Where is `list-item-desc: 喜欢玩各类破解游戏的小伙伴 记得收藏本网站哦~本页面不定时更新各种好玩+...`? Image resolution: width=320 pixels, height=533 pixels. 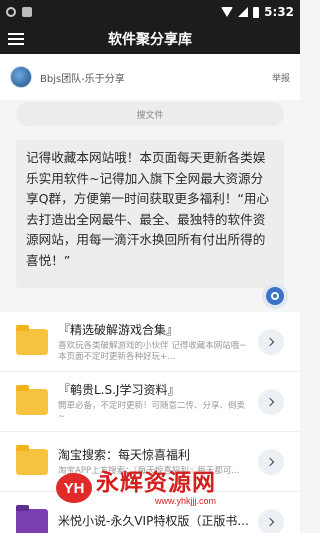
list-item-desc: 喜欢玩各类破解游戏的小伙伴 记得收藏本网站哦~本页面不定时更新各种好玩+... is located at coordinates (152, 351).